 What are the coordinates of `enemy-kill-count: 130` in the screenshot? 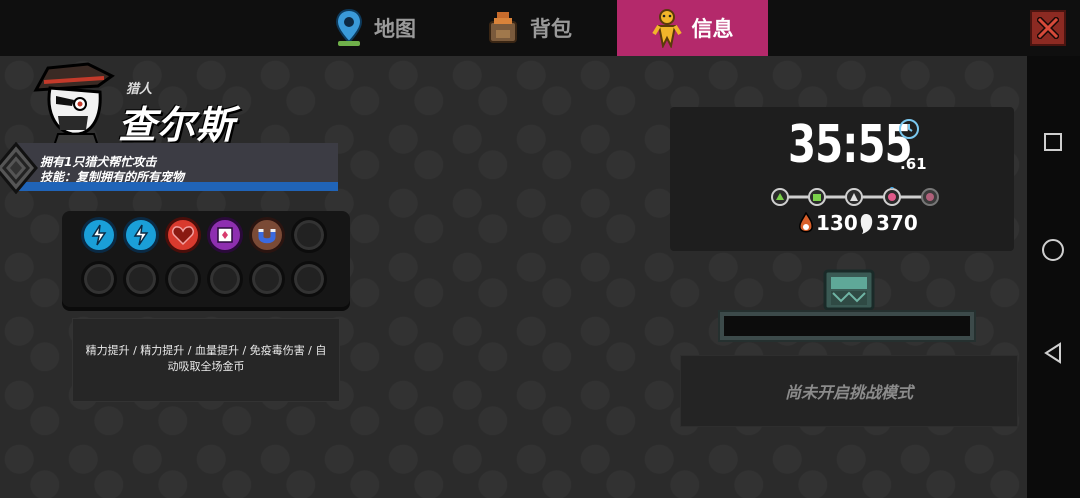 It's located at (837, 223).